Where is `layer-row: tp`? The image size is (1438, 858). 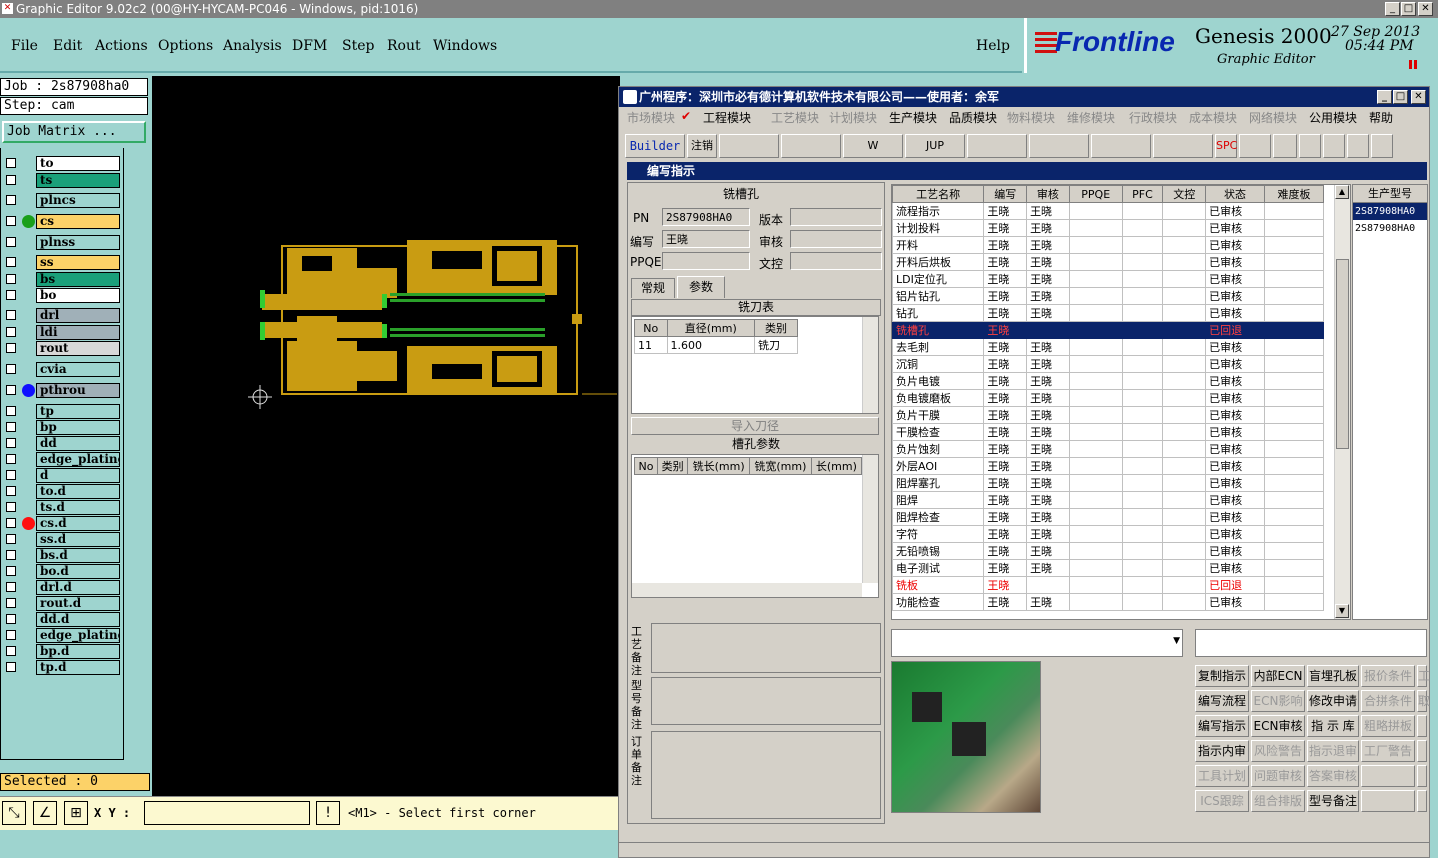
layer-row: tp is located at coordinates (62, 411).